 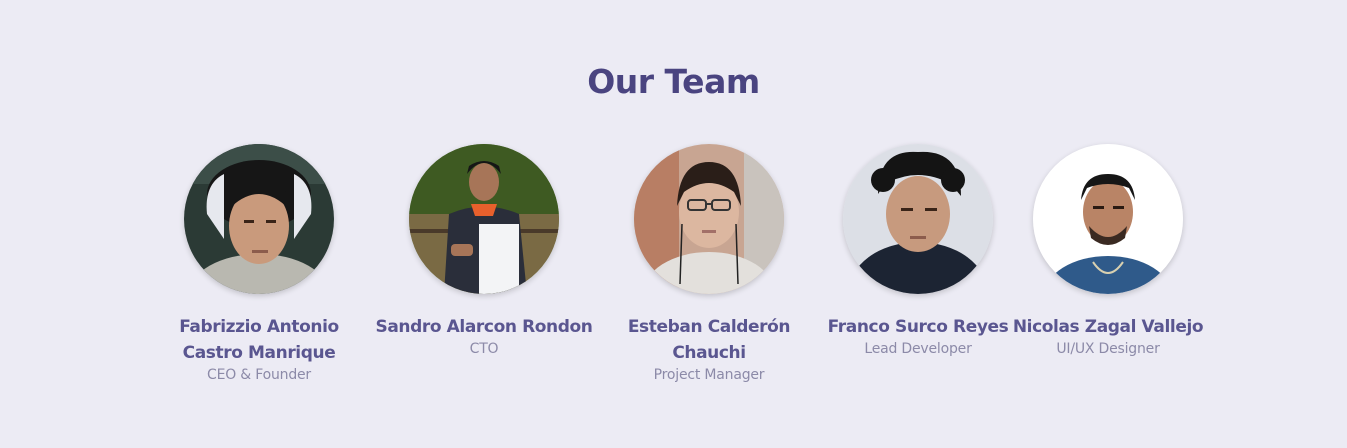 What do you see at coordinates (673, 81) in the screenshot?
I see `section-title: Our Team` at bounding box center [673, 81].